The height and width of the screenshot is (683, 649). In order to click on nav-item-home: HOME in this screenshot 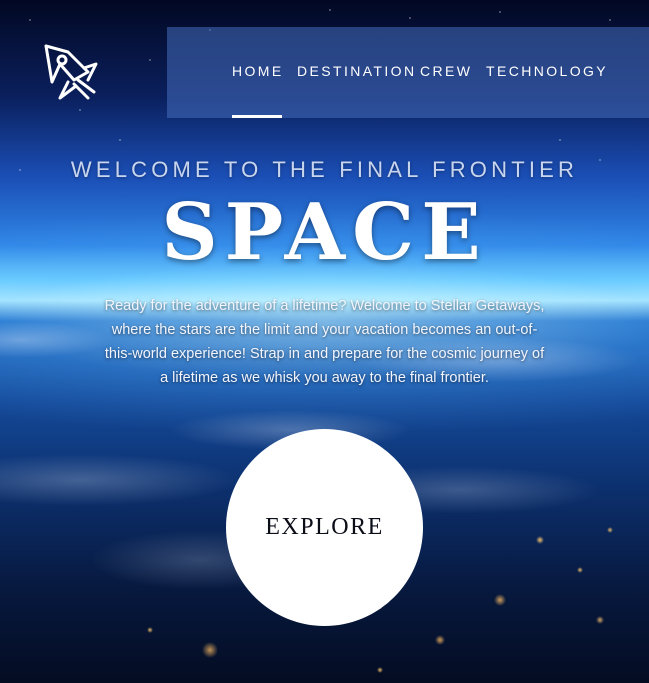, I will do `click(258, 72)`.